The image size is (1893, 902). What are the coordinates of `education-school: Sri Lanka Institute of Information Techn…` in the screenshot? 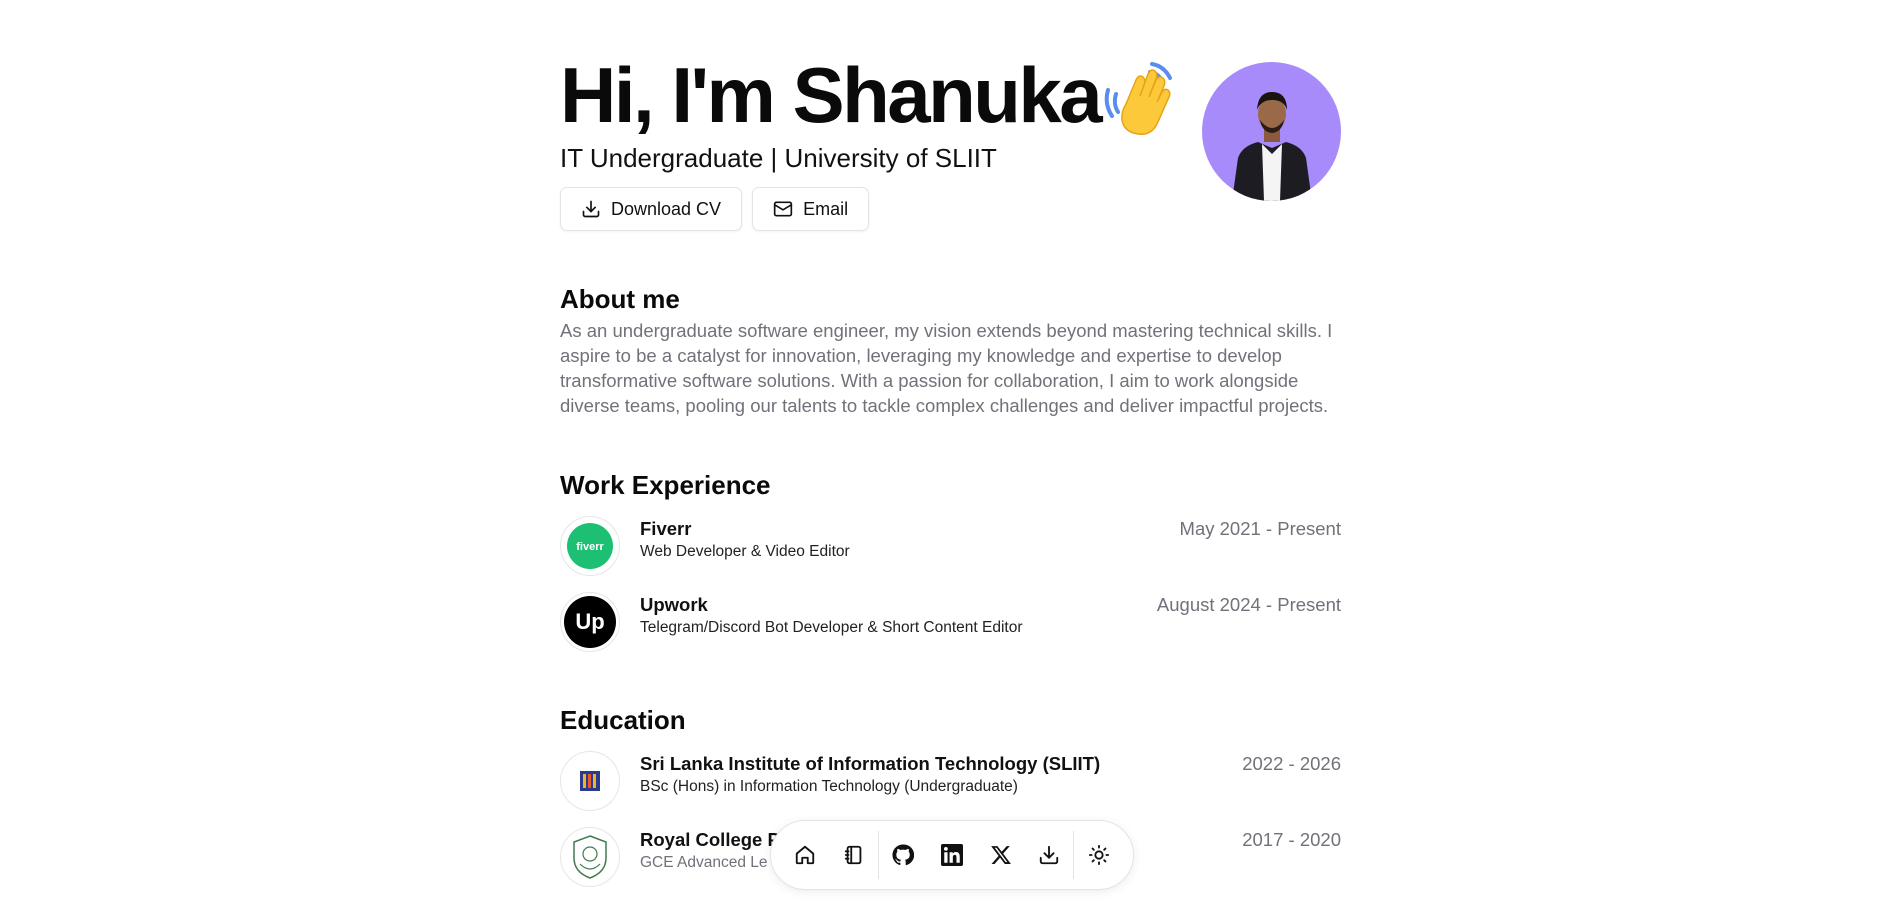 It's located at (870, 763).